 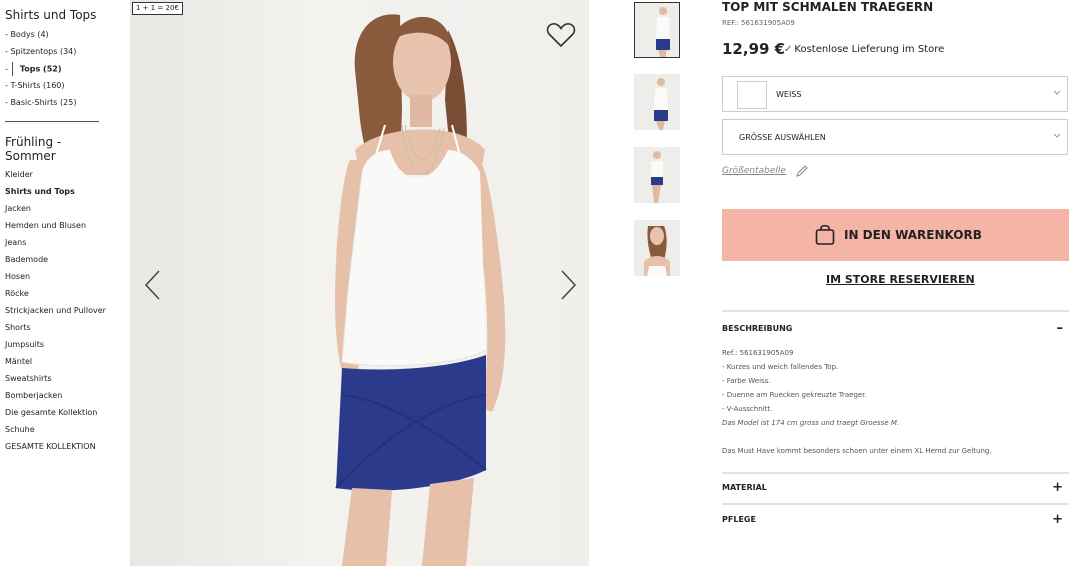 I want to click on description-line: - V-Ausschnitt., so click(x=747, y=409).